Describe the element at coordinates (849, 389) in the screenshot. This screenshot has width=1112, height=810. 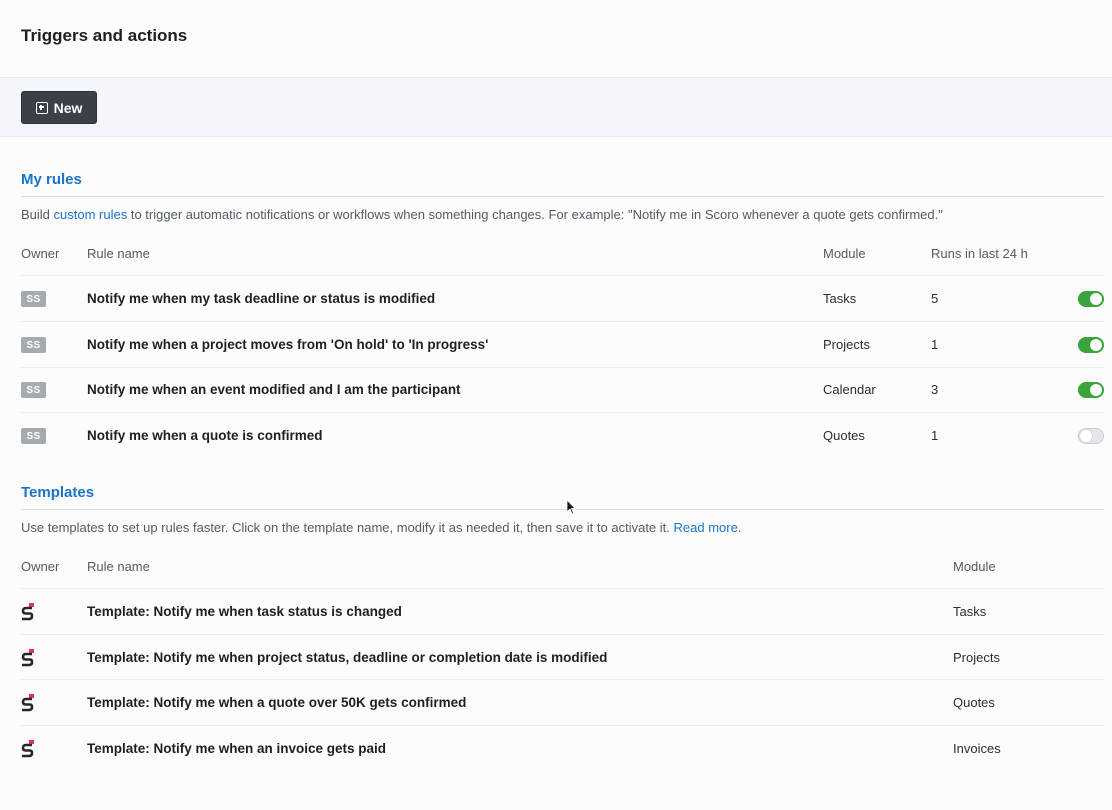
I see `rule-module: Calendar` at that location.